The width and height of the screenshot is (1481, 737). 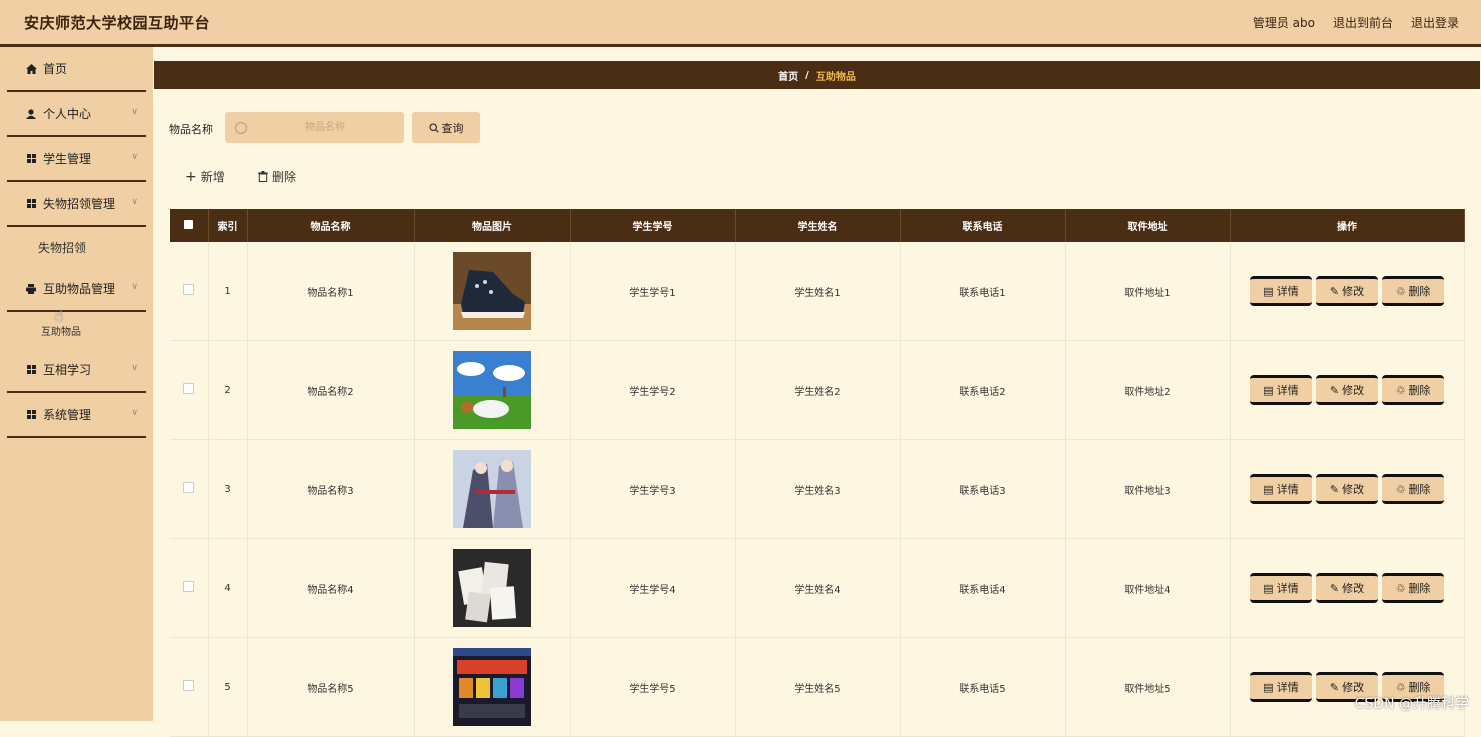 What do you see at coordinates (76, 247) in the screenshot?
I see `sidebar-subitem-lost-found: 失物招领` at bounding box center [76, 247].